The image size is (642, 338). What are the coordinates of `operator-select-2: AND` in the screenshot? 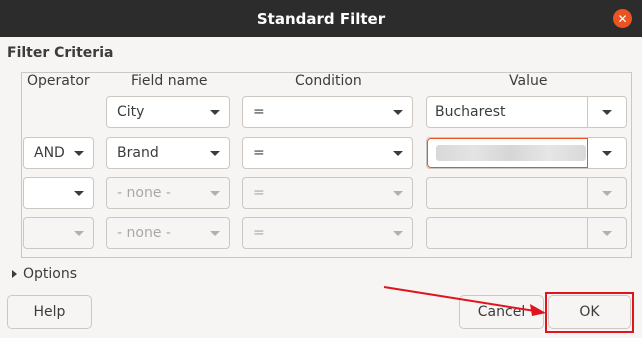 It's located at (58, 153).